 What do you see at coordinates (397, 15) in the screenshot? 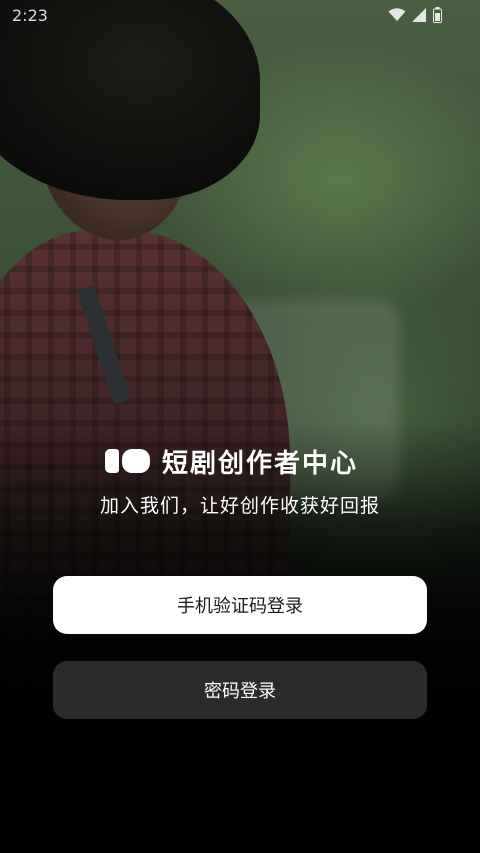
I see `wifi-icon` at bounding box center [397, 15].